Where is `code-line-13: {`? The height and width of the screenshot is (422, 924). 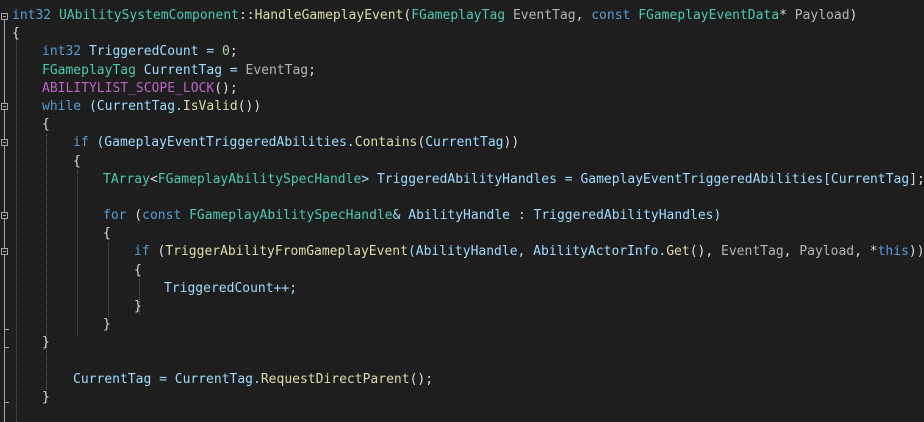 code-line-13: { is located at coordinates (107, 234).